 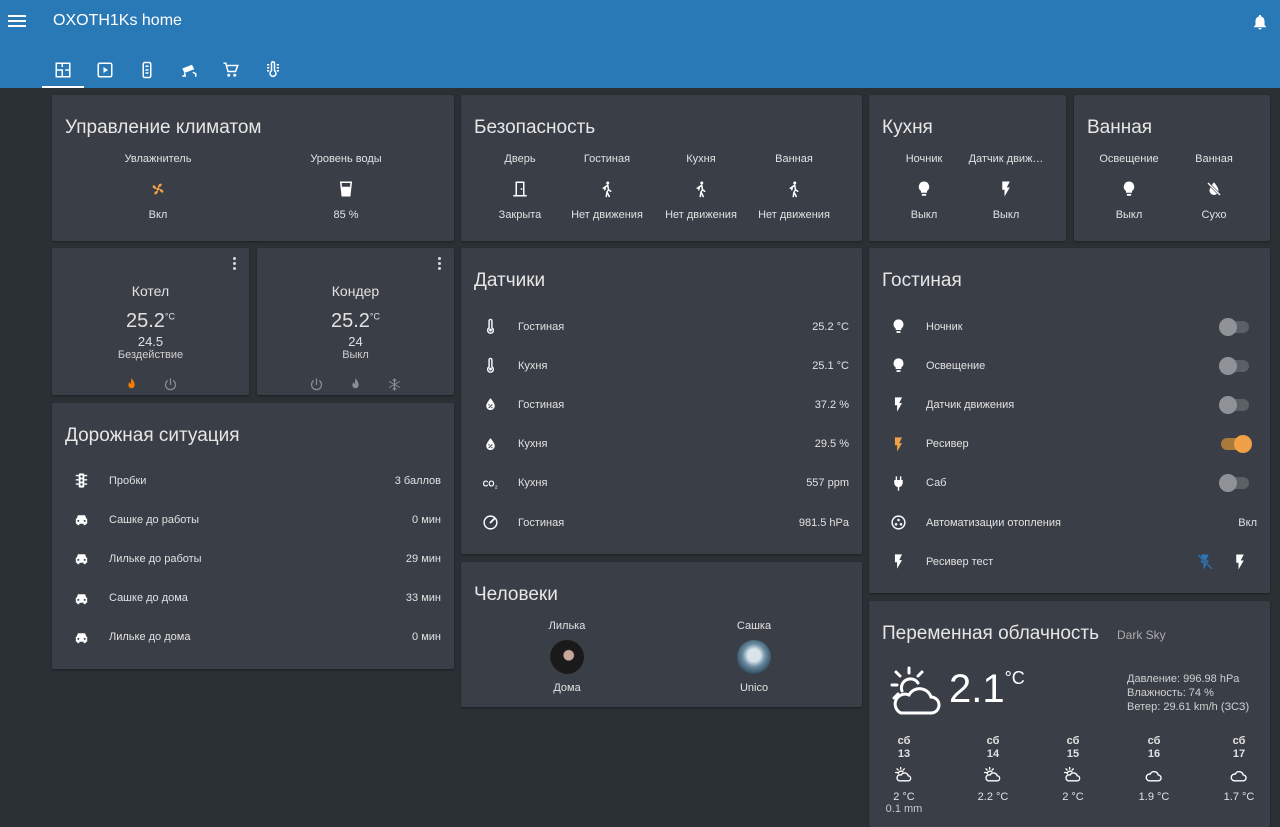 What do you see at coordinates (1069, 326) in the screenshot?
I see `entity-row: Ночник` at bounding box center [1069, 326].